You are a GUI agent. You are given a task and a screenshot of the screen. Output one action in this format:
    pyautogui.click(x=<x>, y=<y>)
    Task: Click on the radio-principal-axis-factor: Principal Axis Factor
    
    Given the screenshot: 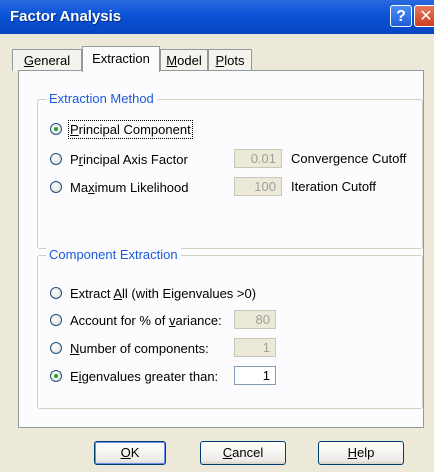 What is the action you would take?
    pyautogui.click(x=119, y=159)
    